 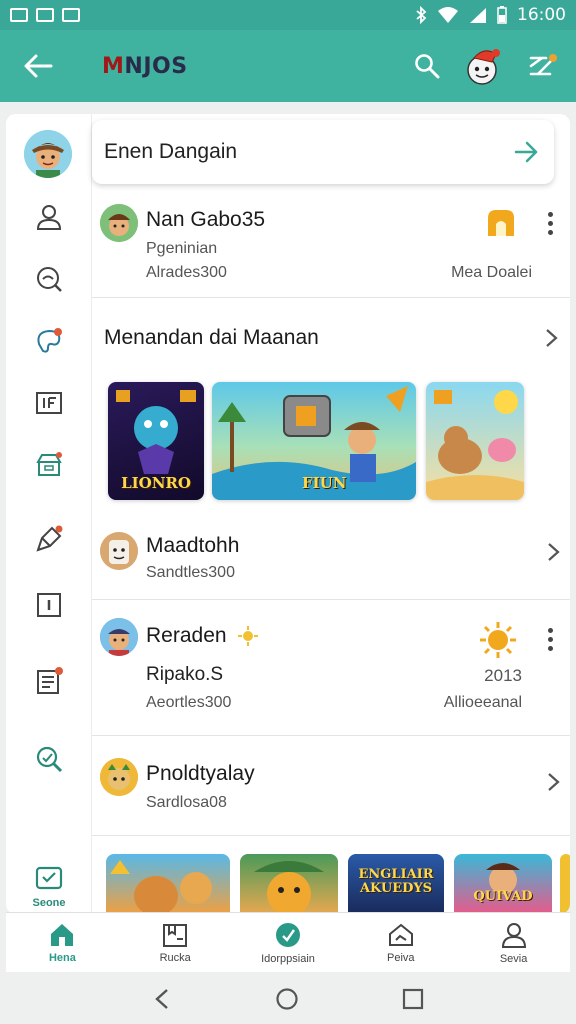 What do you see at coordinates (189, 702) in the screenshot?
I see `row-meta: Aeortles300` at bounding box center [189, 702].